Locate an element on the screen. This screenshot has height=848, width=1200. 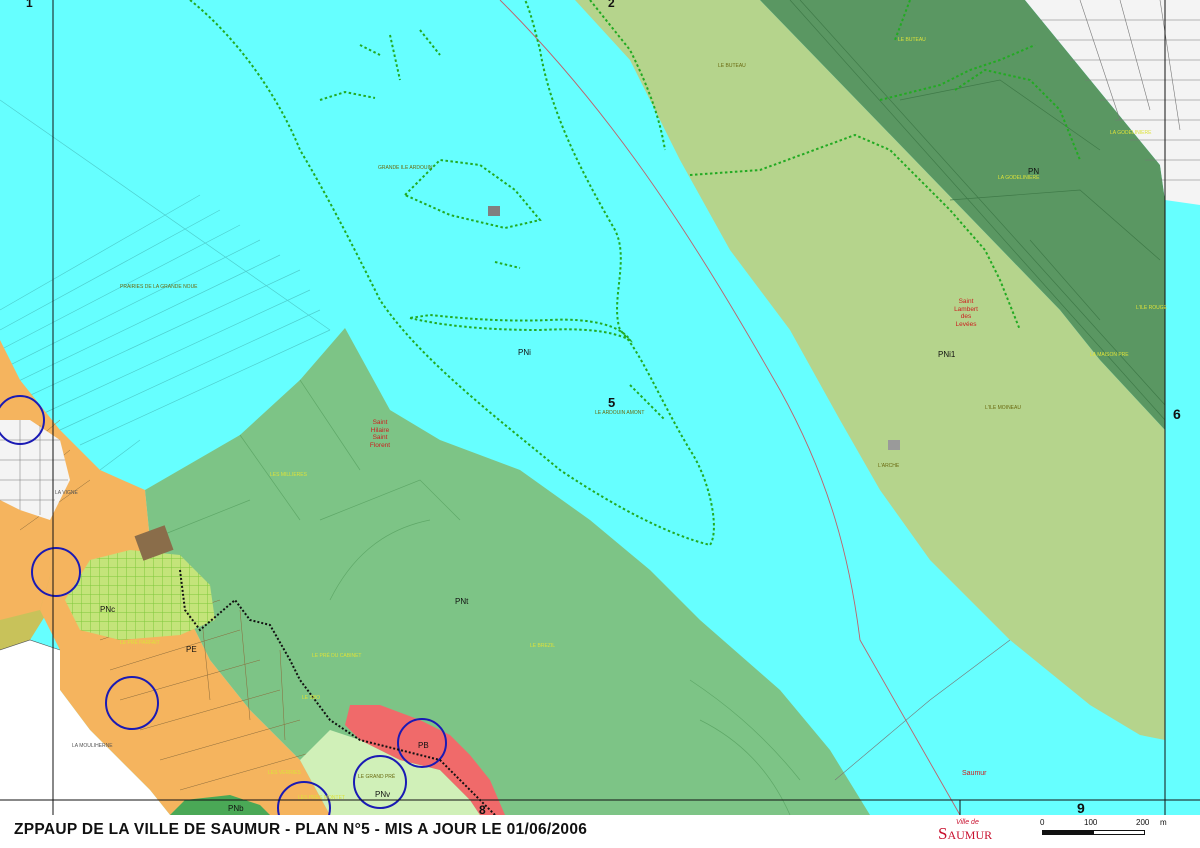
place-le-buteau-top: LE BUTEAU is located at coordinates (912, 40).